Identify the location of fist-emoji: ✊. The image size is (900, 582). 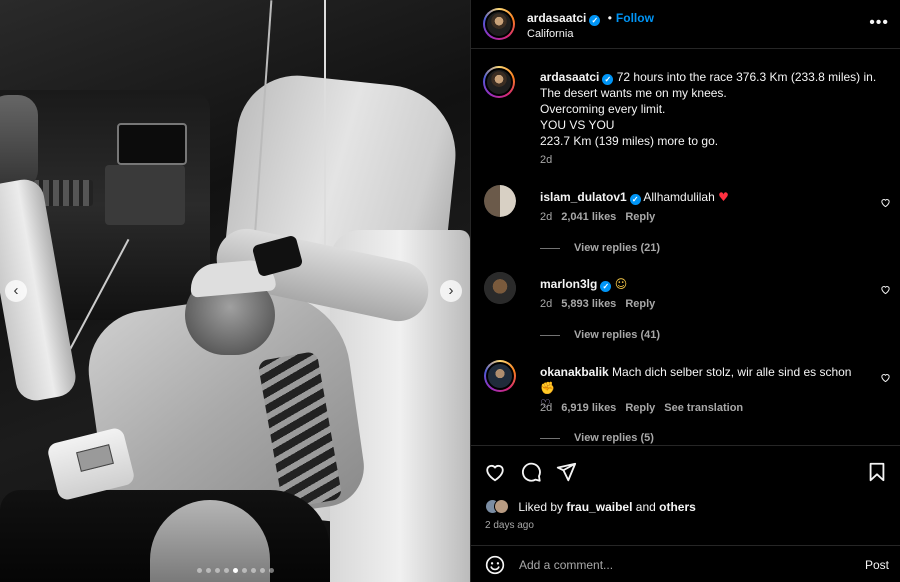
(547, 388).